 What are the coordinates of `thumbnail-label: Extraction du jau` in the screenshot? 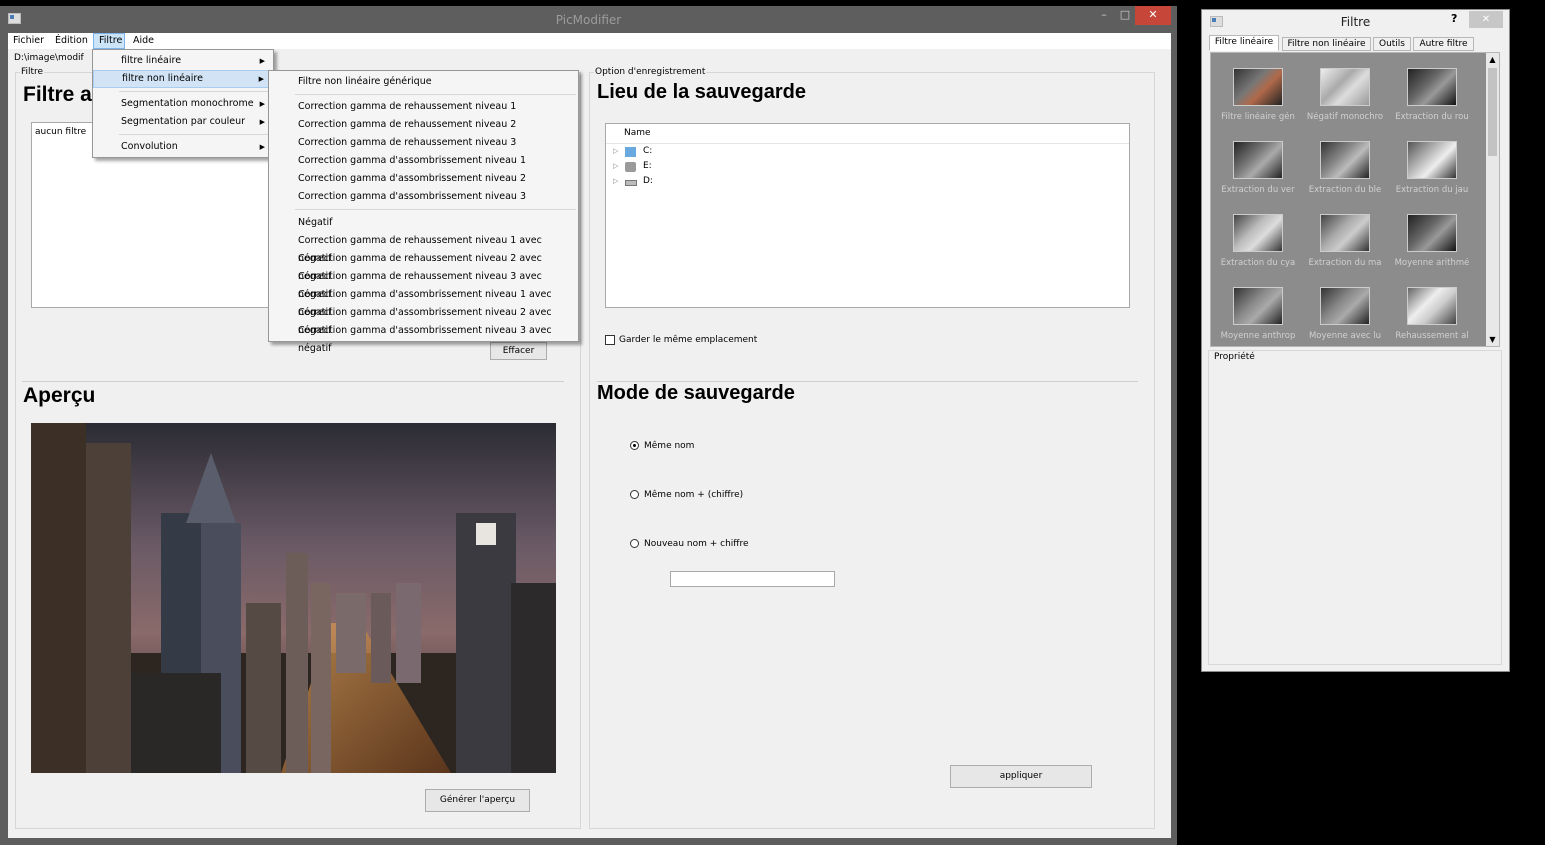 It's located at (1432, 190).